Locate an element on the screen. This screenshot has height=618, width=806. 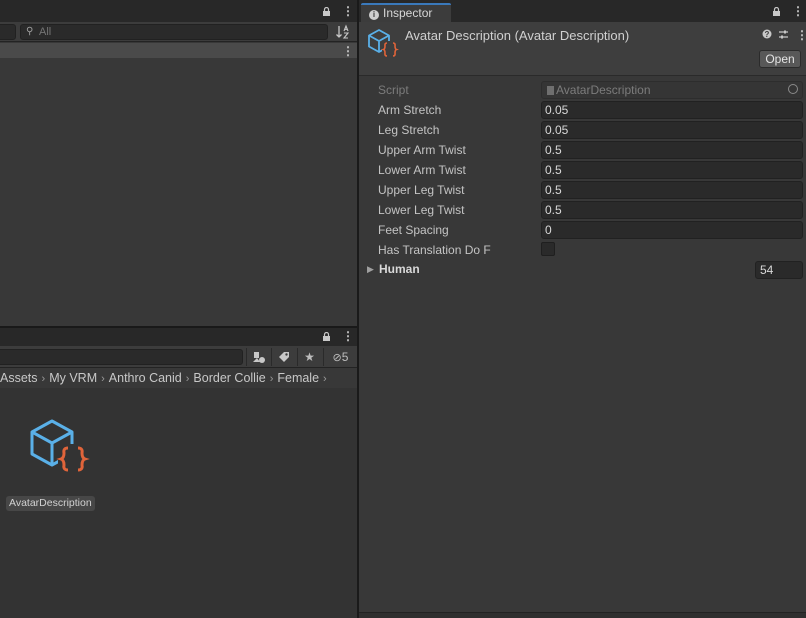
help-icon: ? is located at coordinates (767, 35).